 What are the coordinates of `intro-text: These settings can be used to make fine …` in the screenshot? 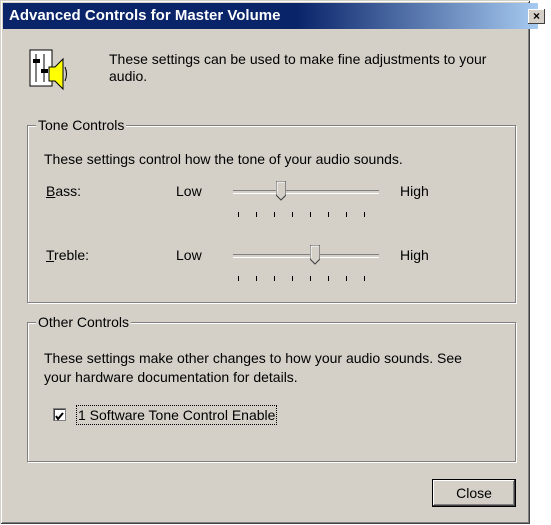 It's located at (298, 67).